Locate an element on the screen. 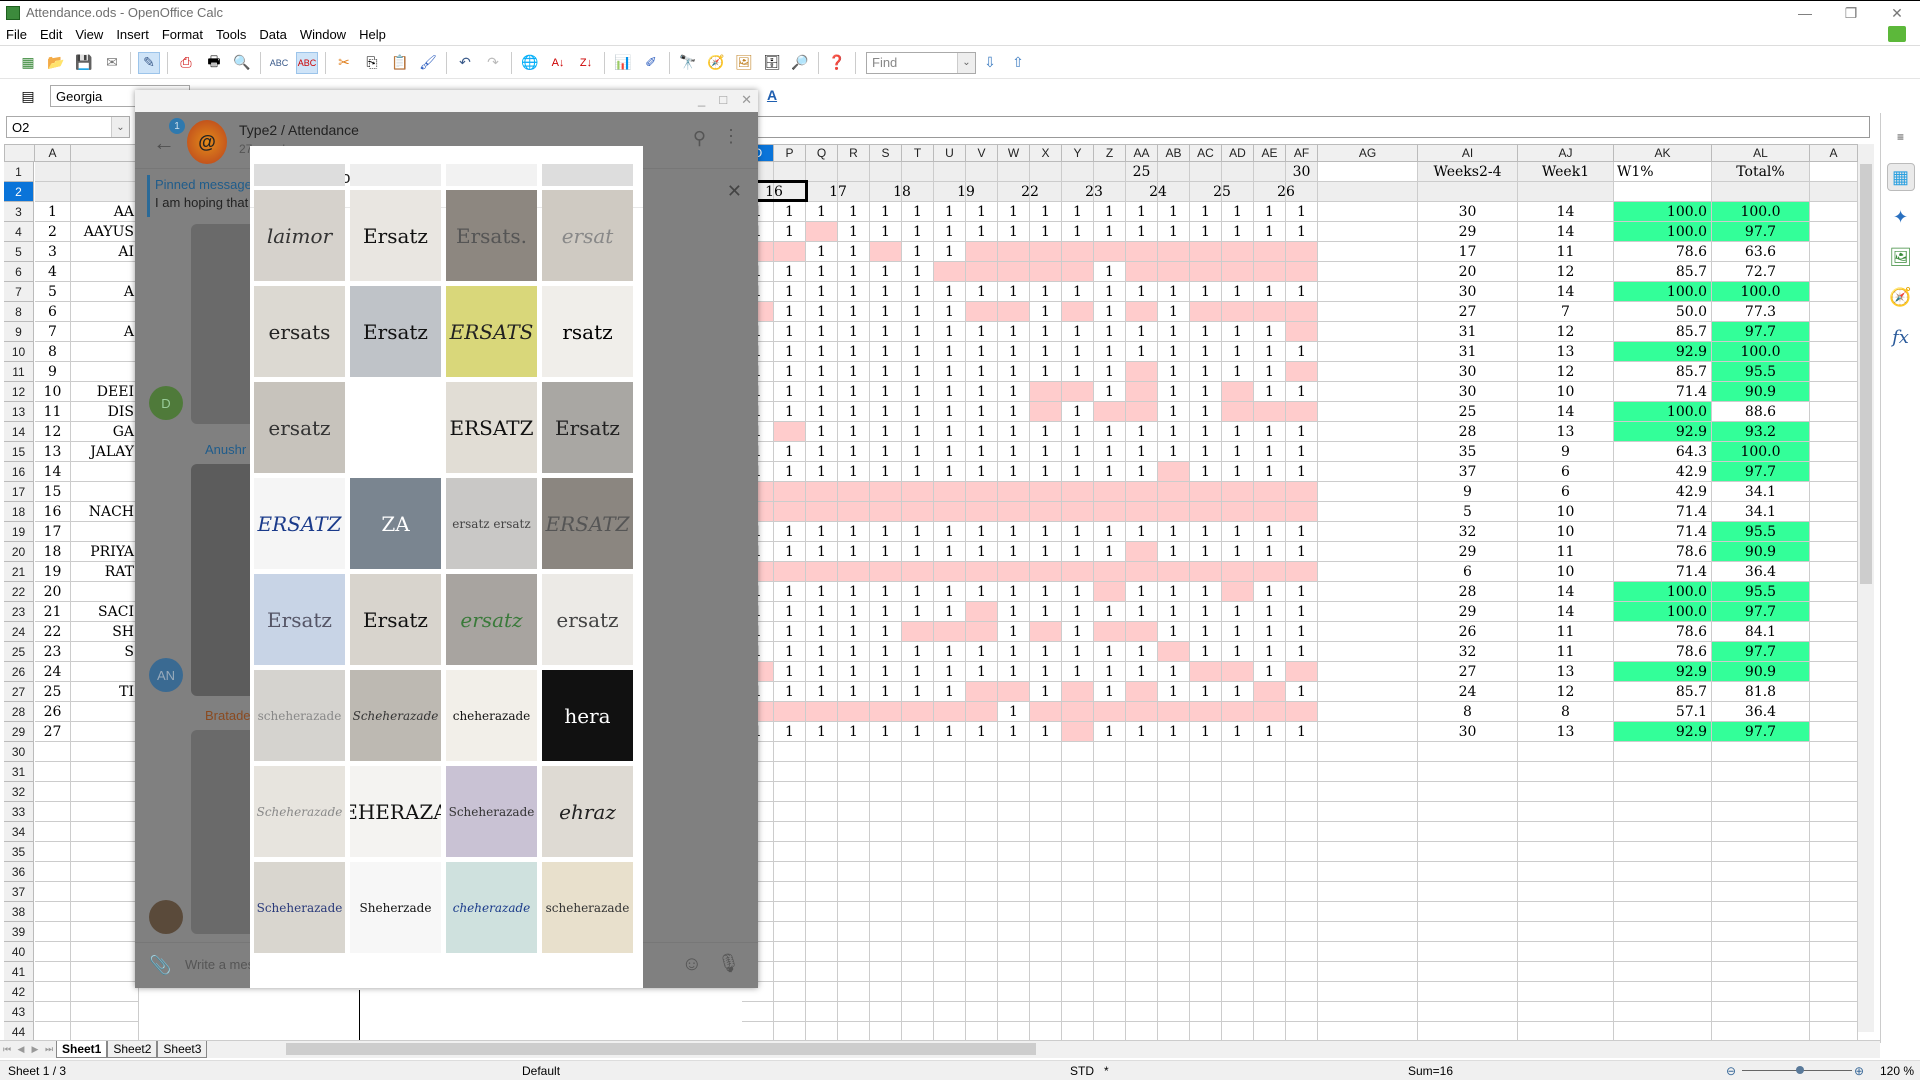  cell: TI is located at coordinates (105, 692).